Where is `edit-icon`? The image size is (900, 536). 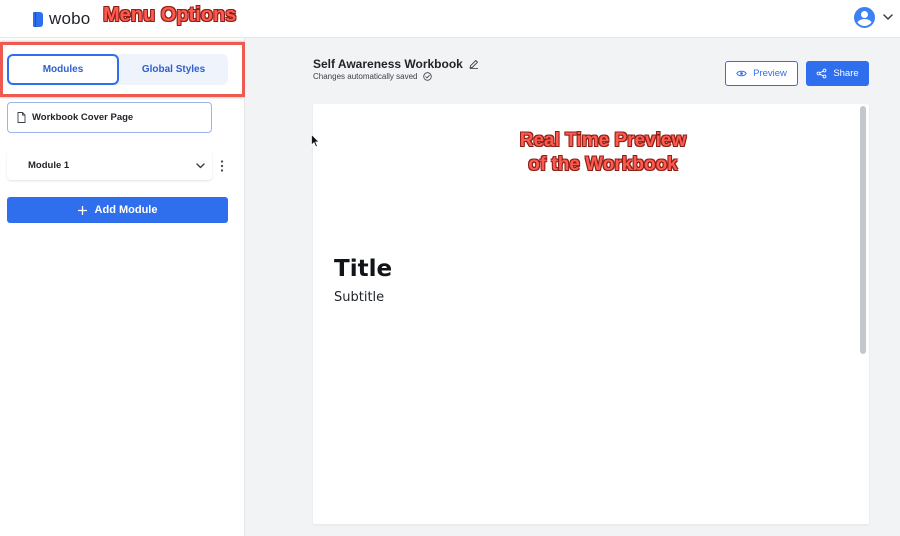 edit-icon is located at coordinates (474, 64).